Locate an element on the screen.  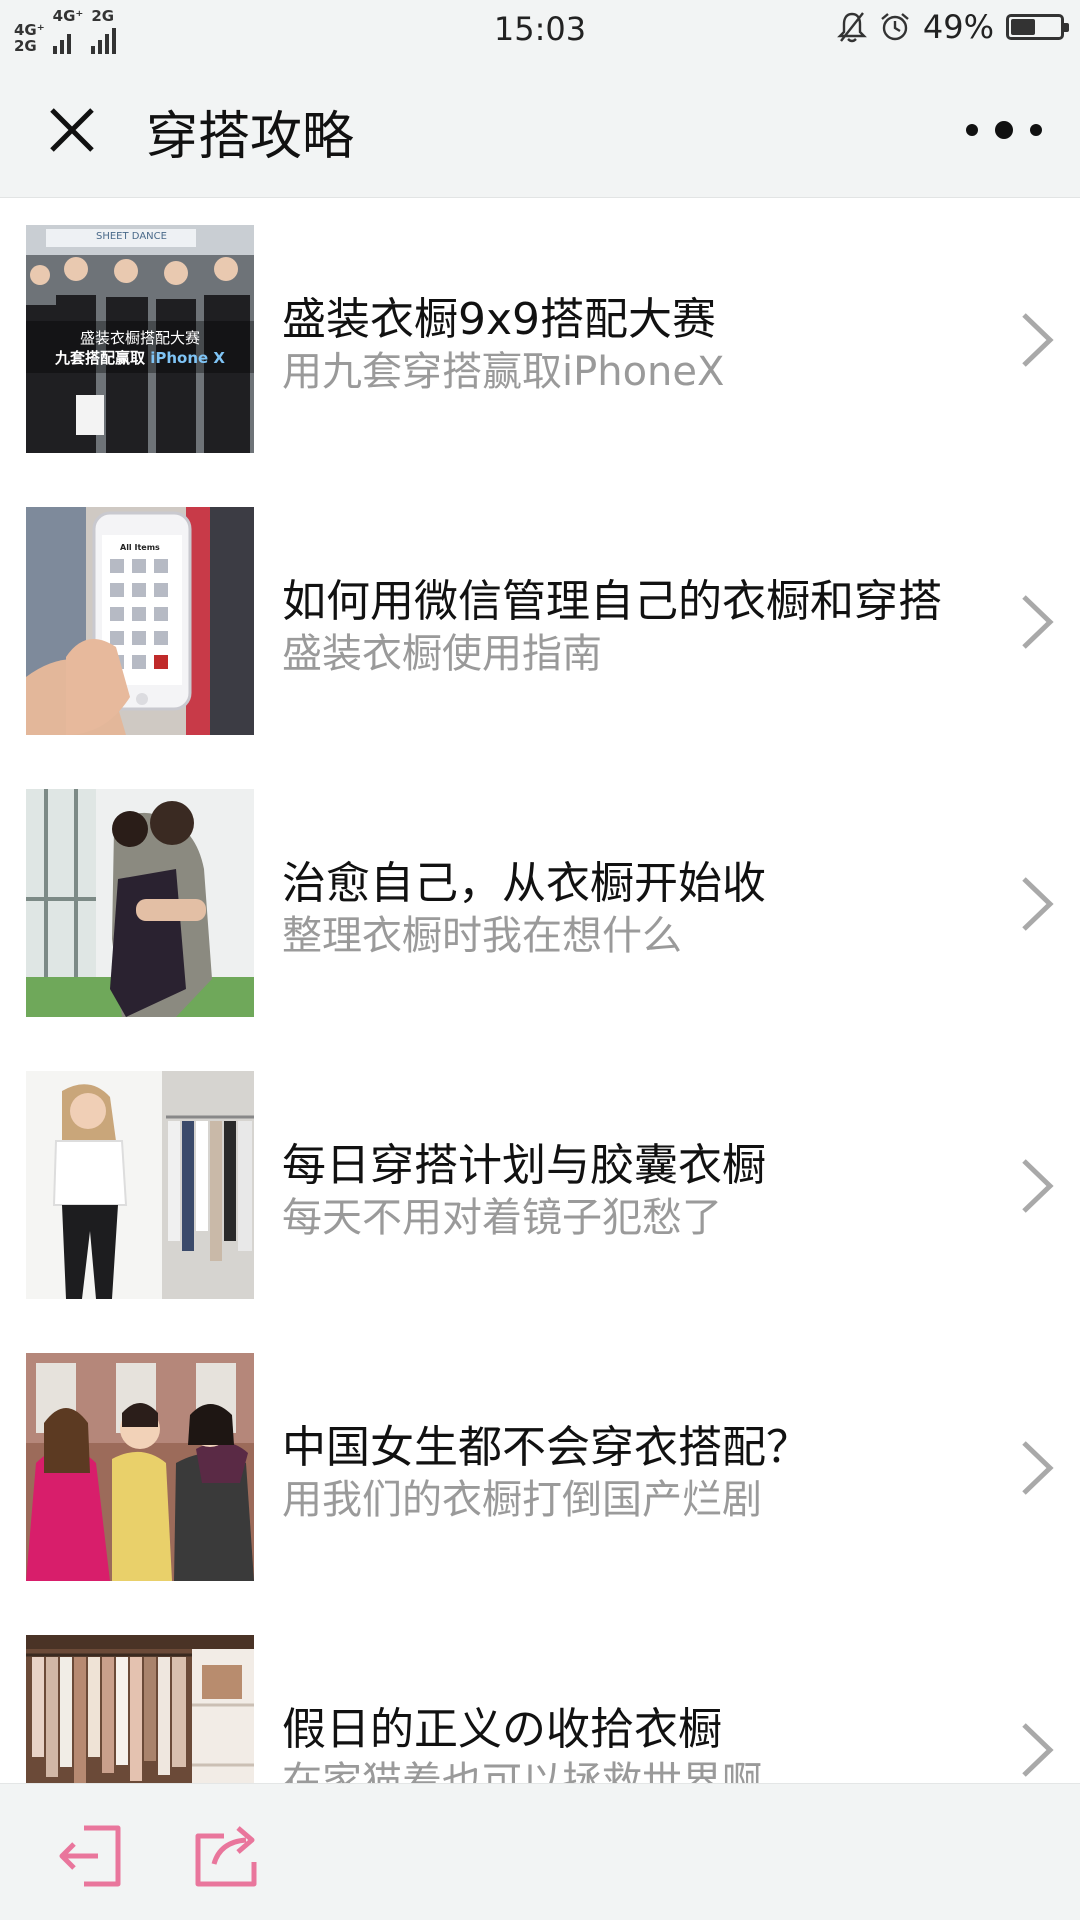
bell-muted-icon is located at coordinates (851, 27).